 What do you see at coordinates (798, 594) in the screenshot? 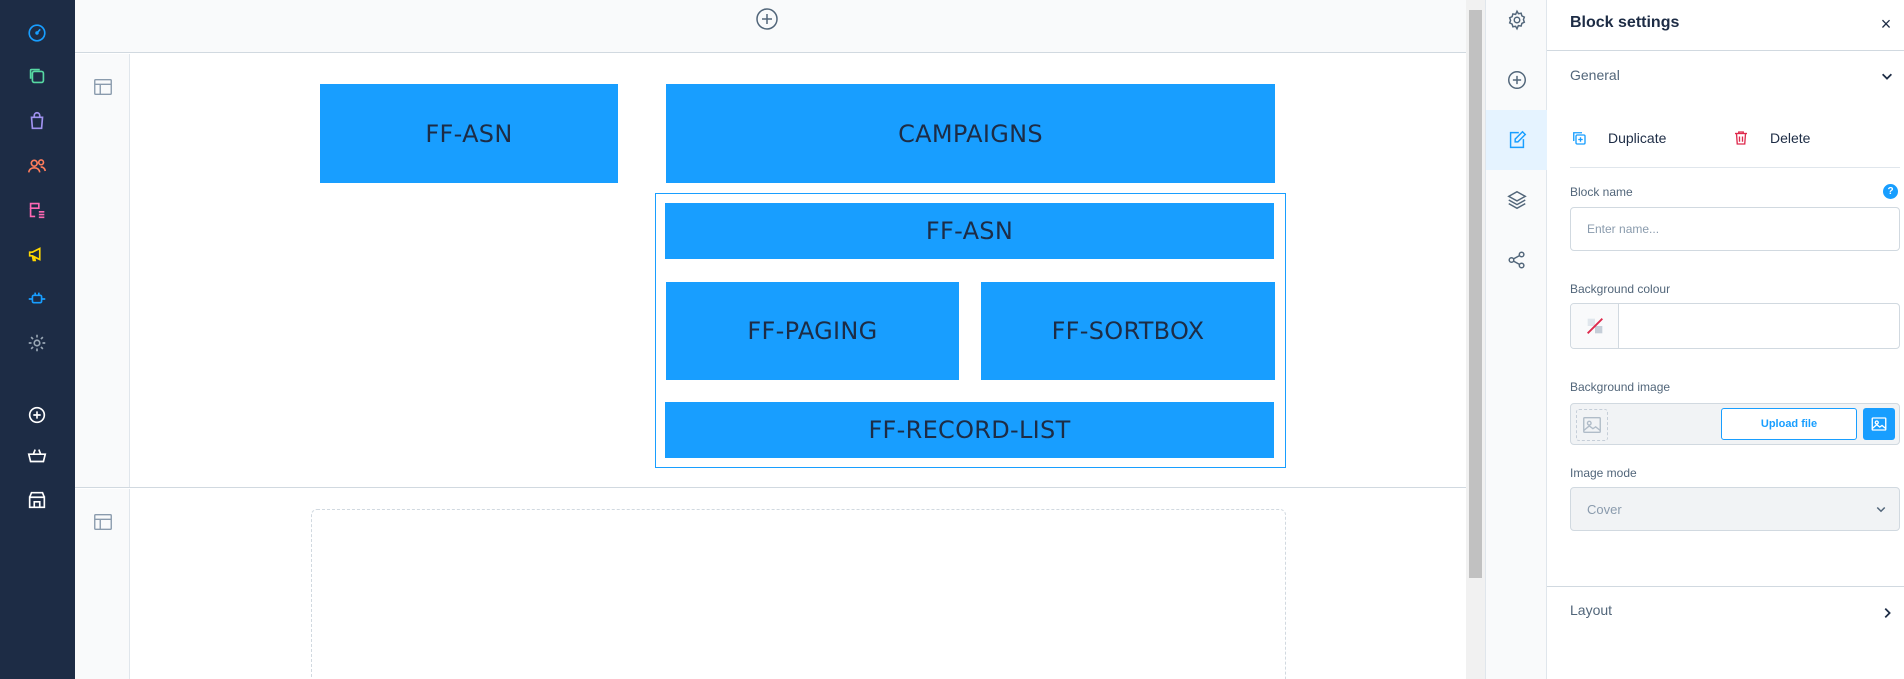
I see `empty-block-dropzone` at bounding box center [798, 594].